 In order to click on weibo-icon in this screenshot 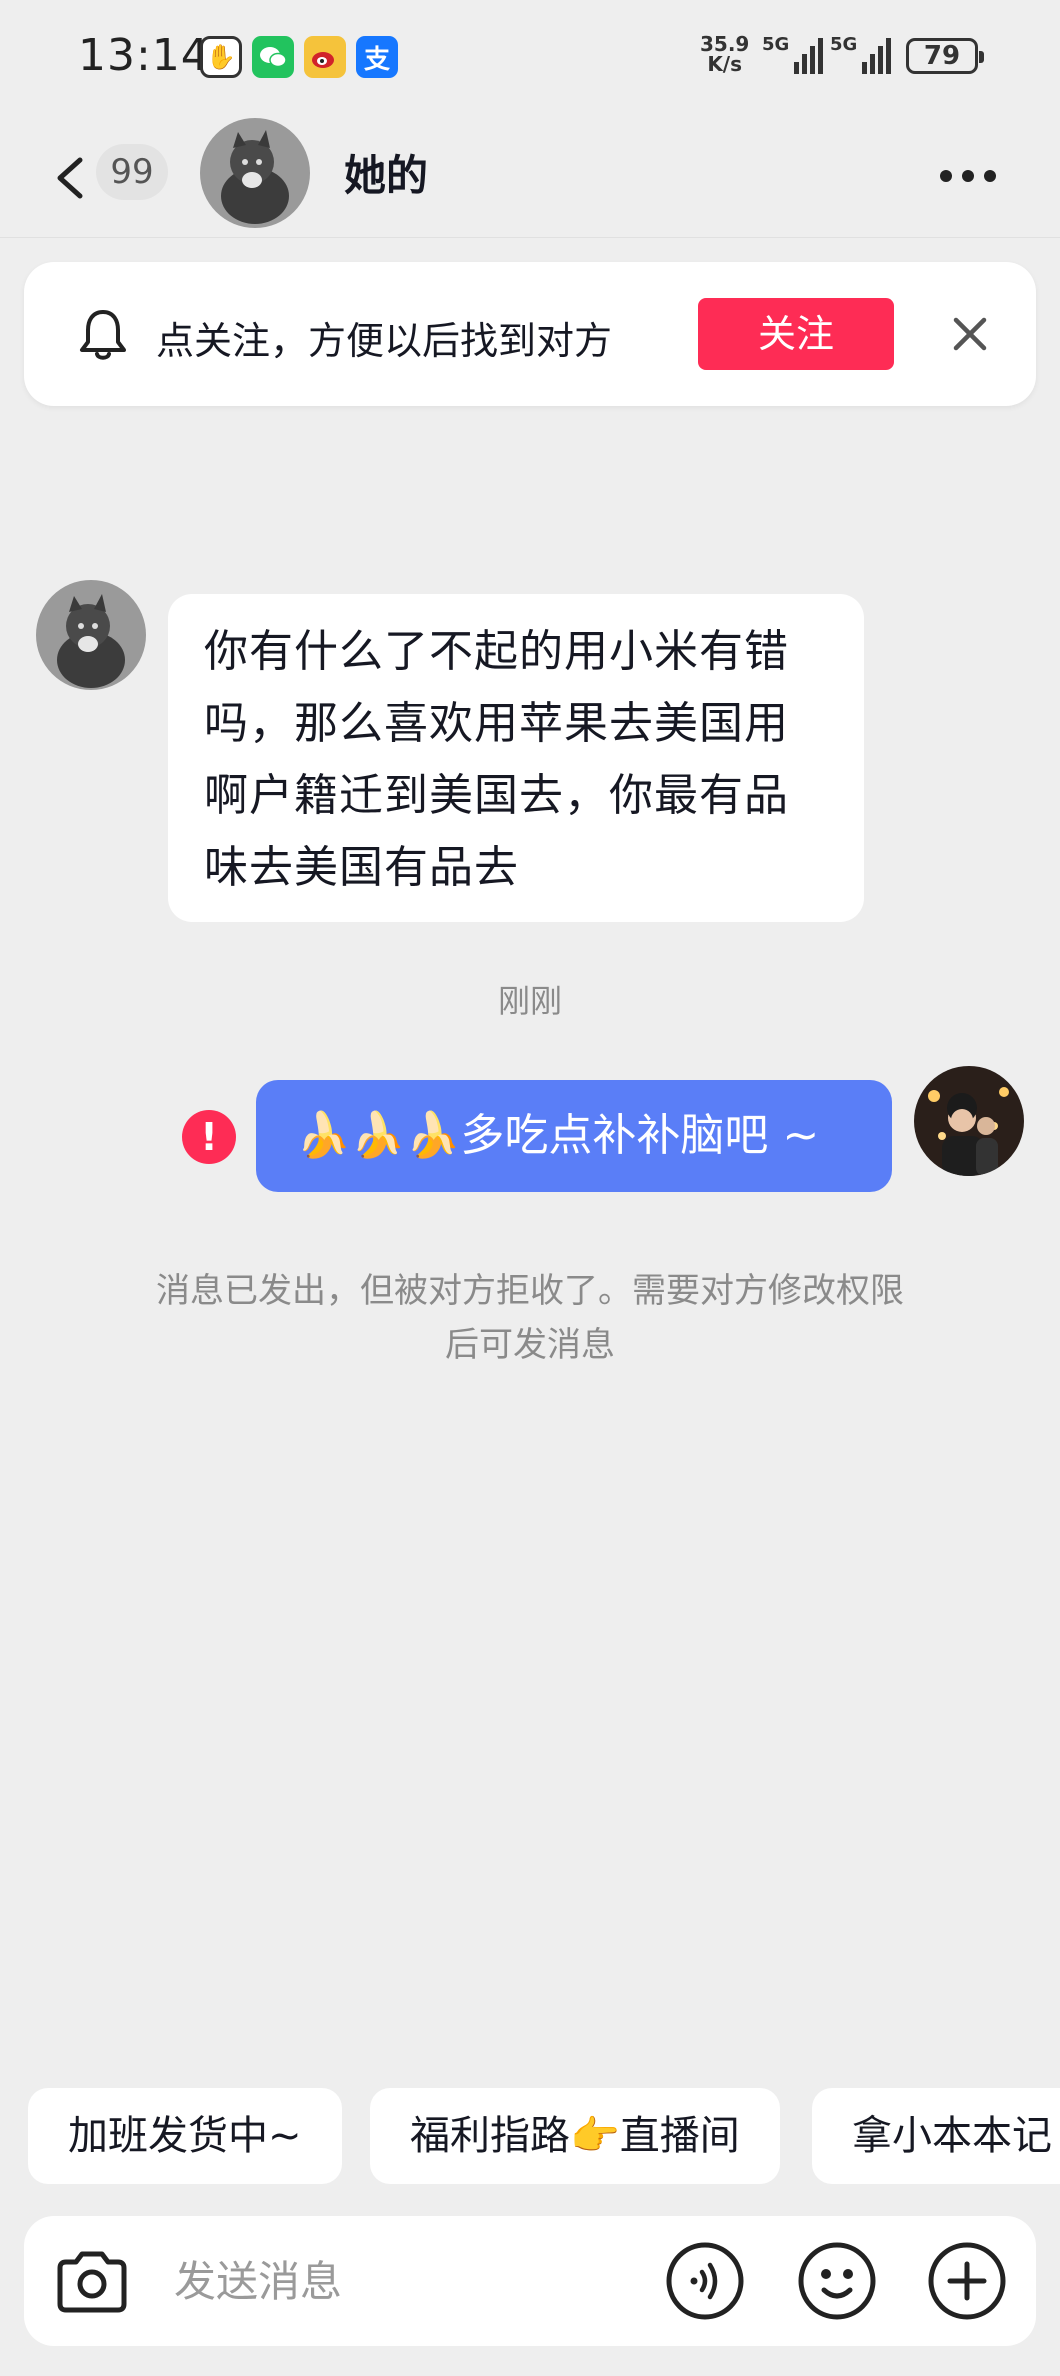, I will do `click(325, 57)`.